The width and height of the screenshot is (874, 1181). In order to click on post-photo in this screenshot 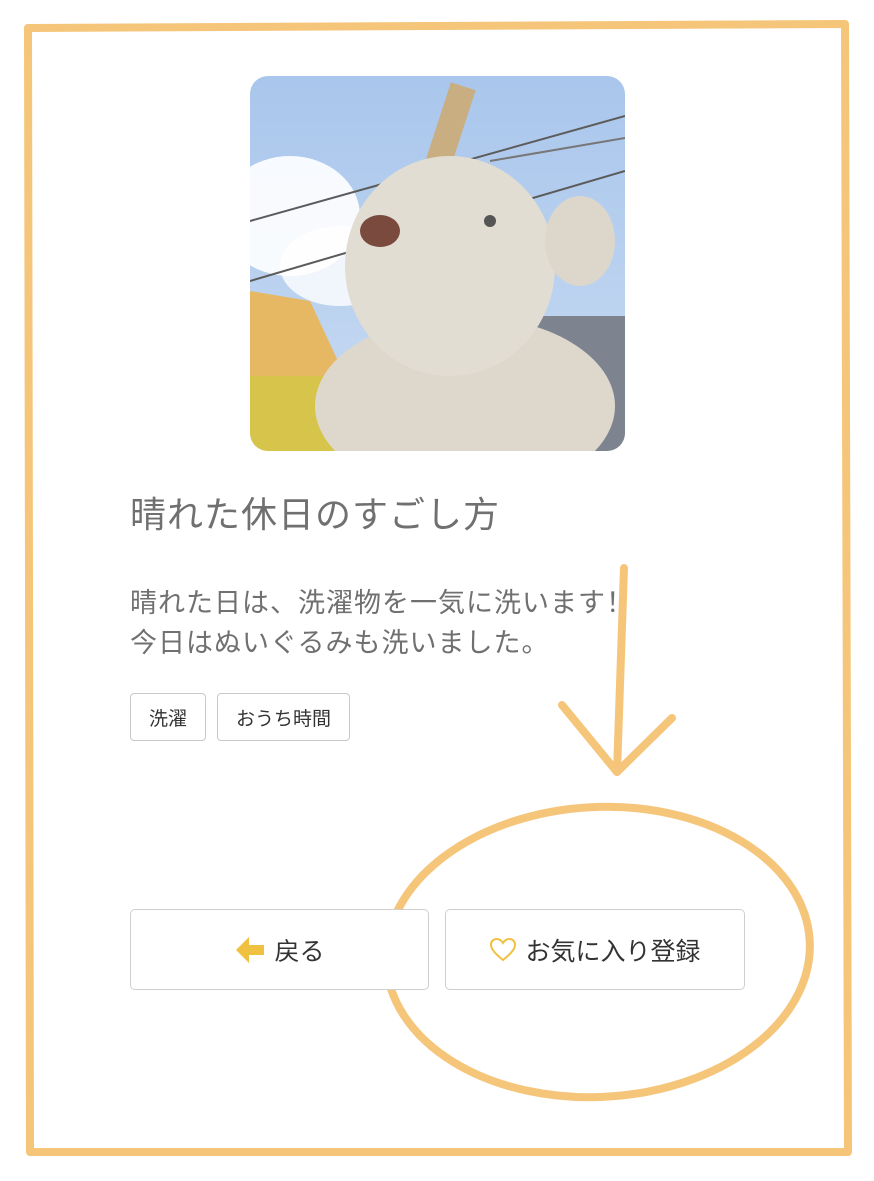, I will do `click(437, 263)`.